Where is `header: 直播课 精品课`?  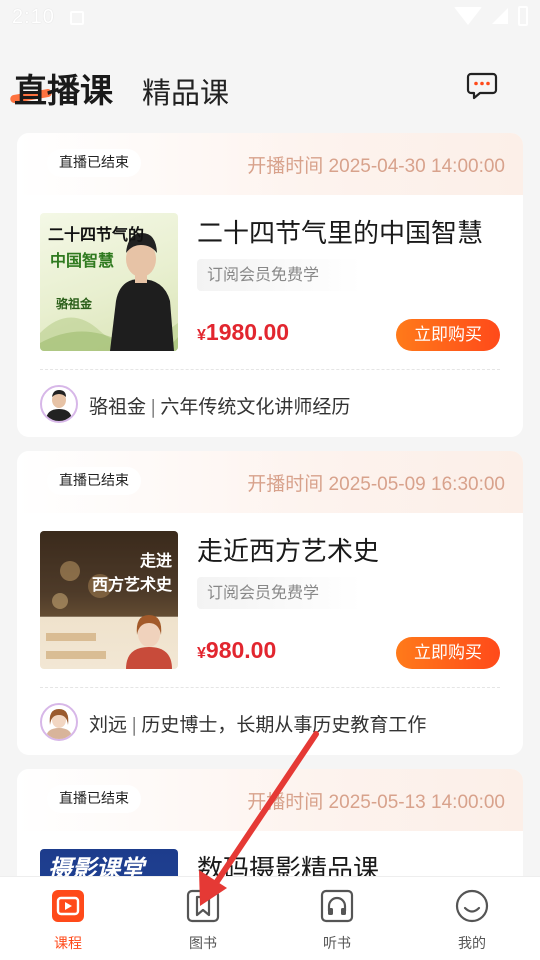 header: 直播课 精品课 is located at coordinates (270, 88).